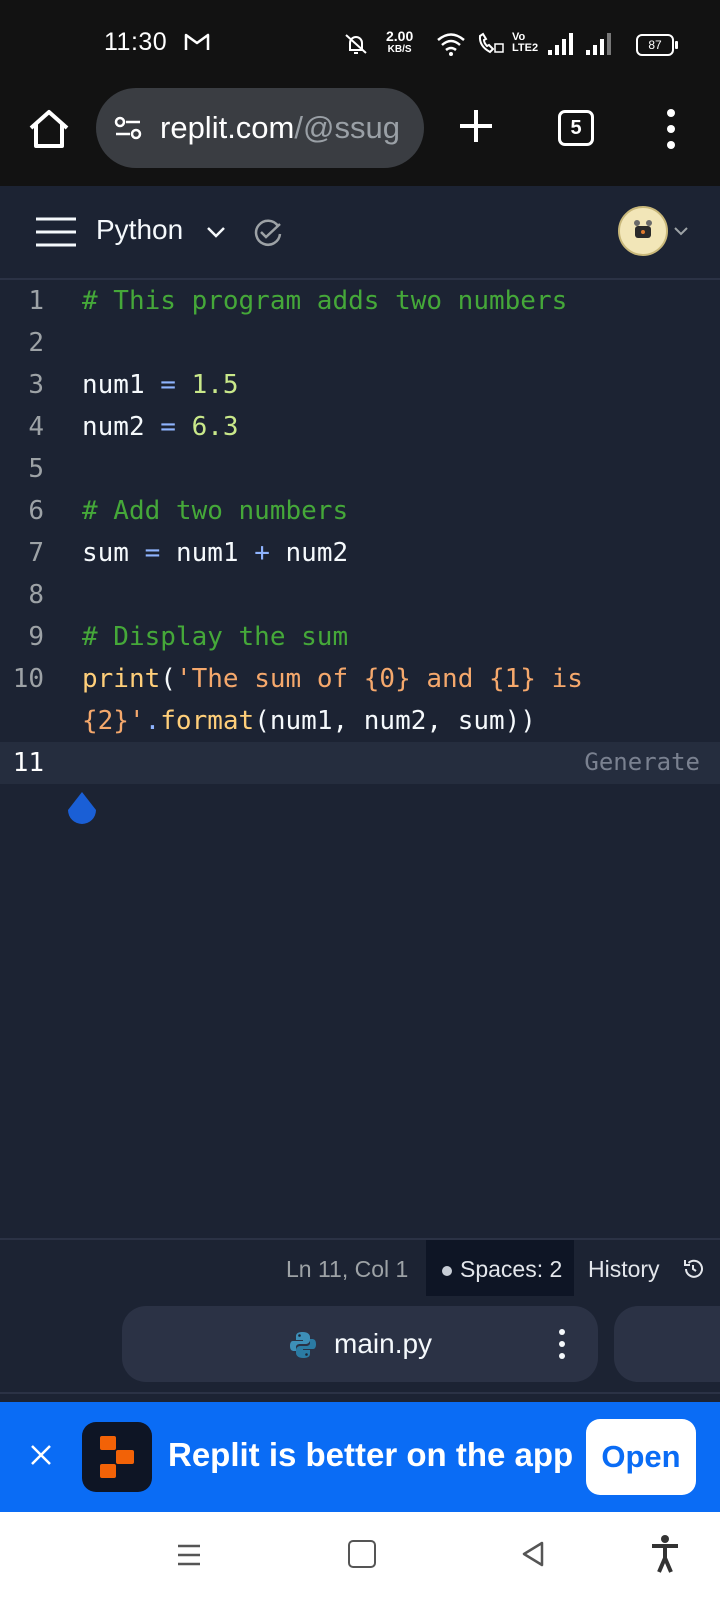 Image resolution: width=720 pixels, height=1600 pixels. I want to click on code-line: 3 num1 = 1.5, so click(360, 385).